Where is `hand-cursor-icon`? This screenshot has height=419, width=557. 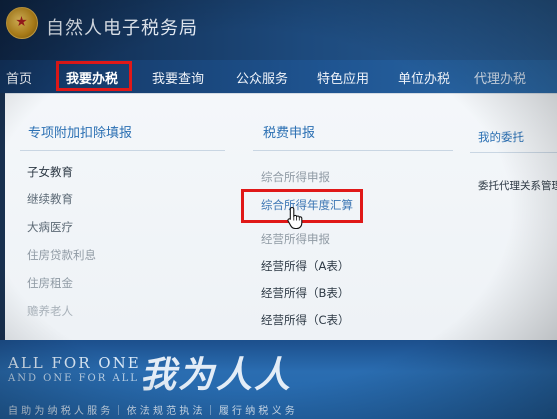 hand-cursor-icon is located at coordinates (295, 218).